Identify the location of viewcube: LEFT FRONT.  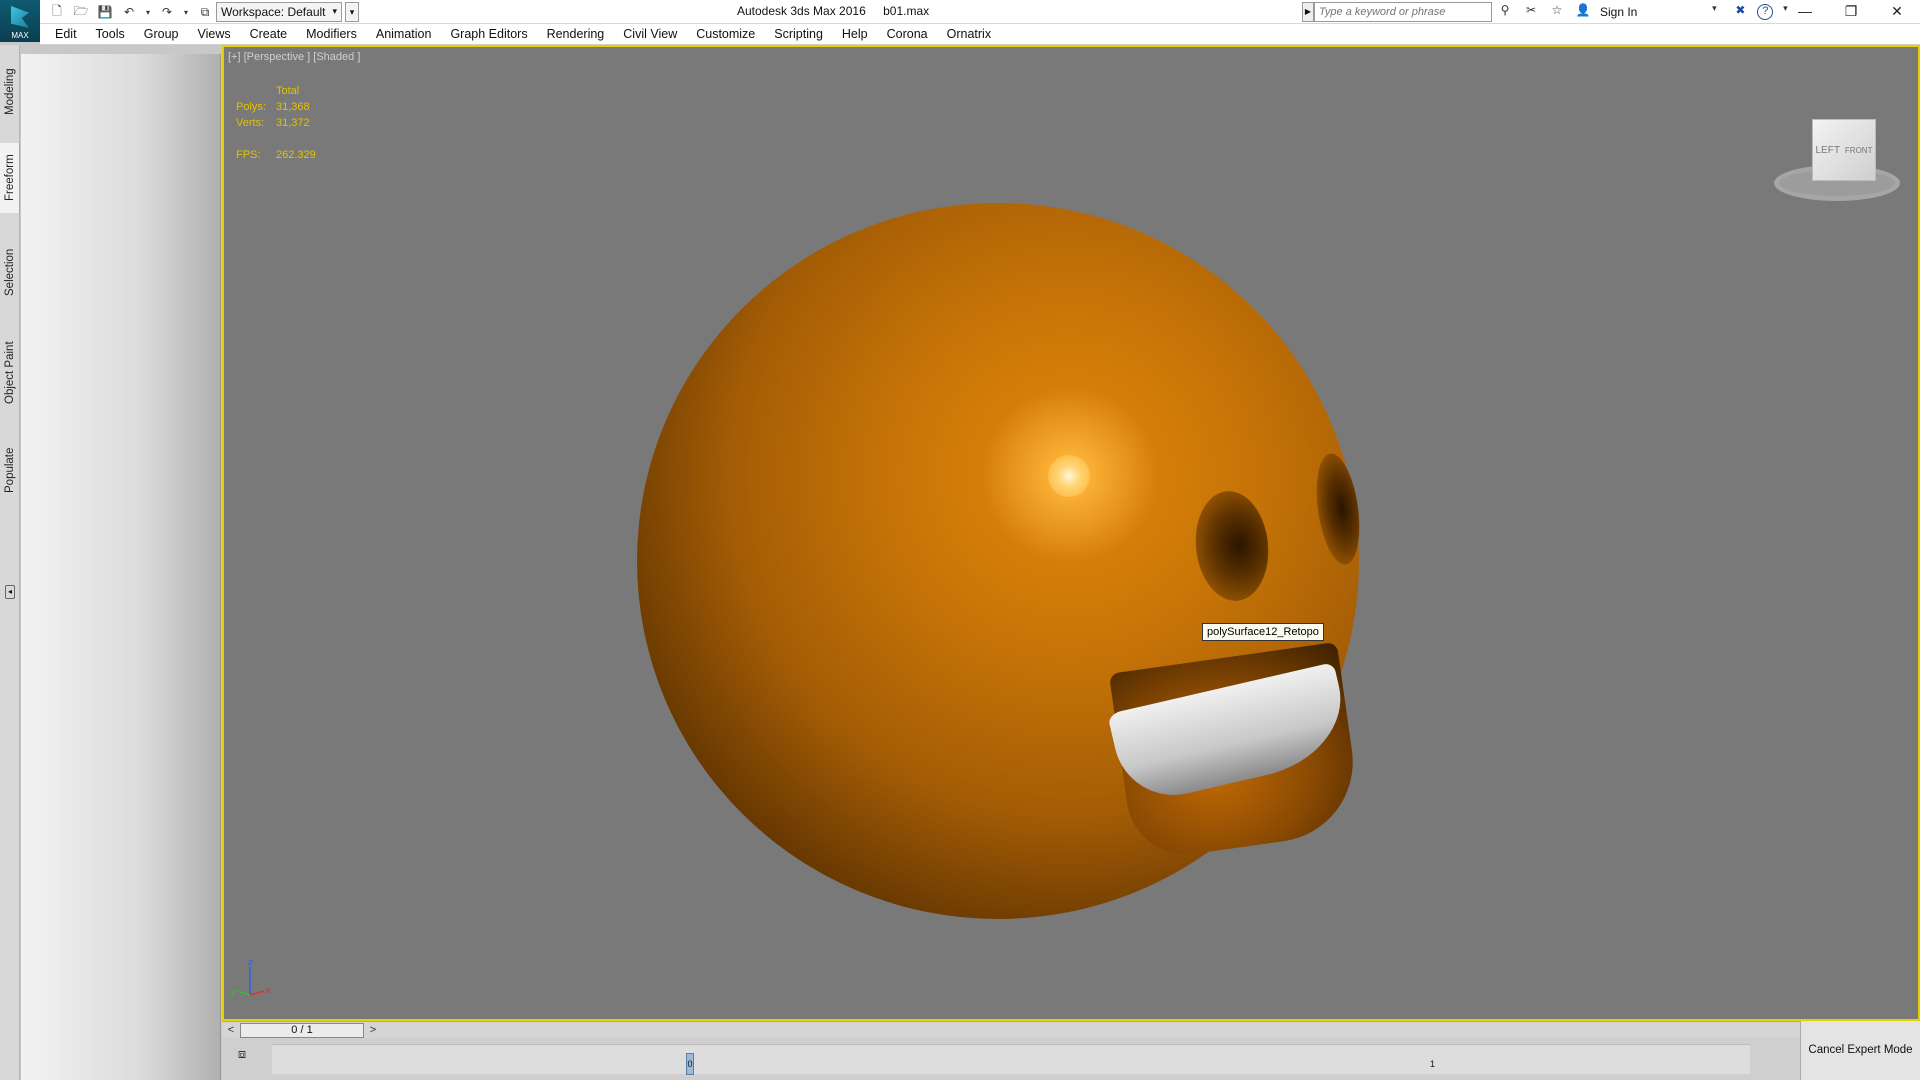
(1834, 164).